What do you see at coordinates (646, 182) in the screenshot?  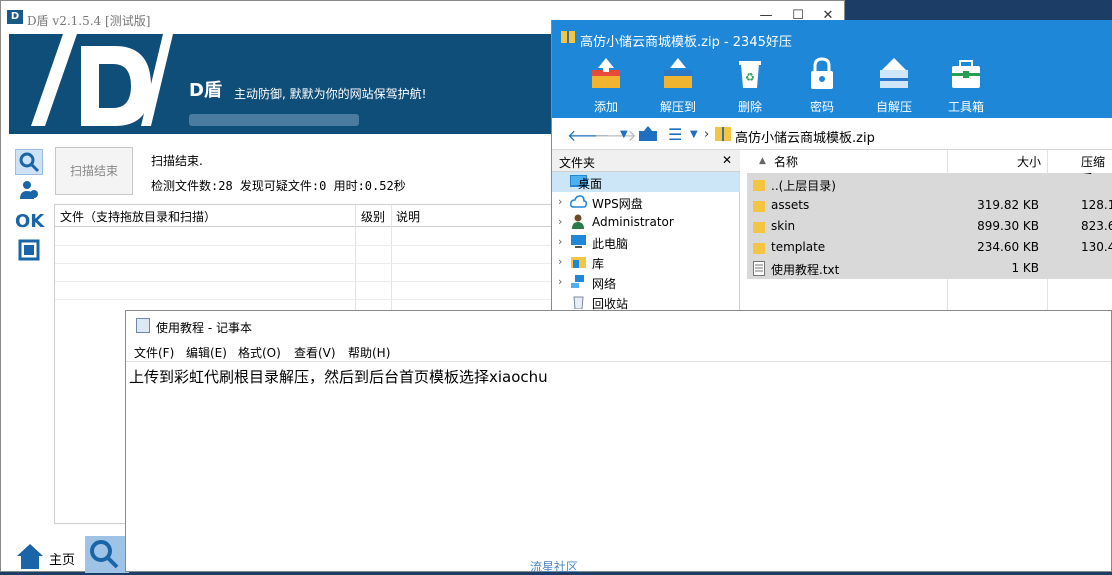 I see `tree-item-desktop: 桌面` at bounding box center [646, 182].